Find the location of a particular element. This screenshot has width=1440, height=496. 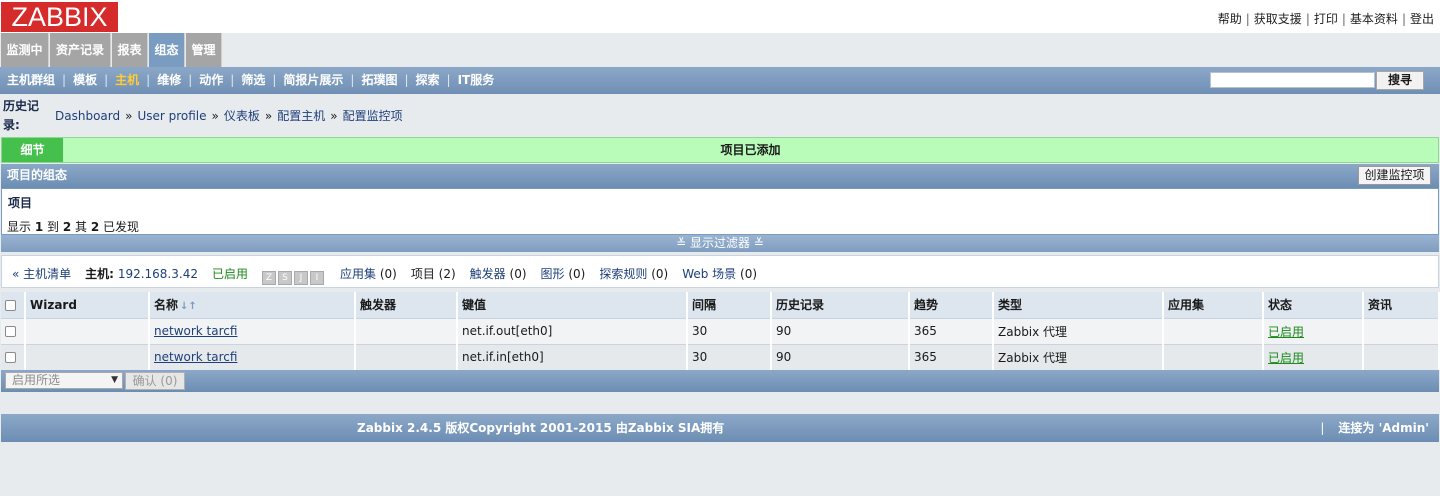

items-title: 项目 is located at coordinates (20, 203).